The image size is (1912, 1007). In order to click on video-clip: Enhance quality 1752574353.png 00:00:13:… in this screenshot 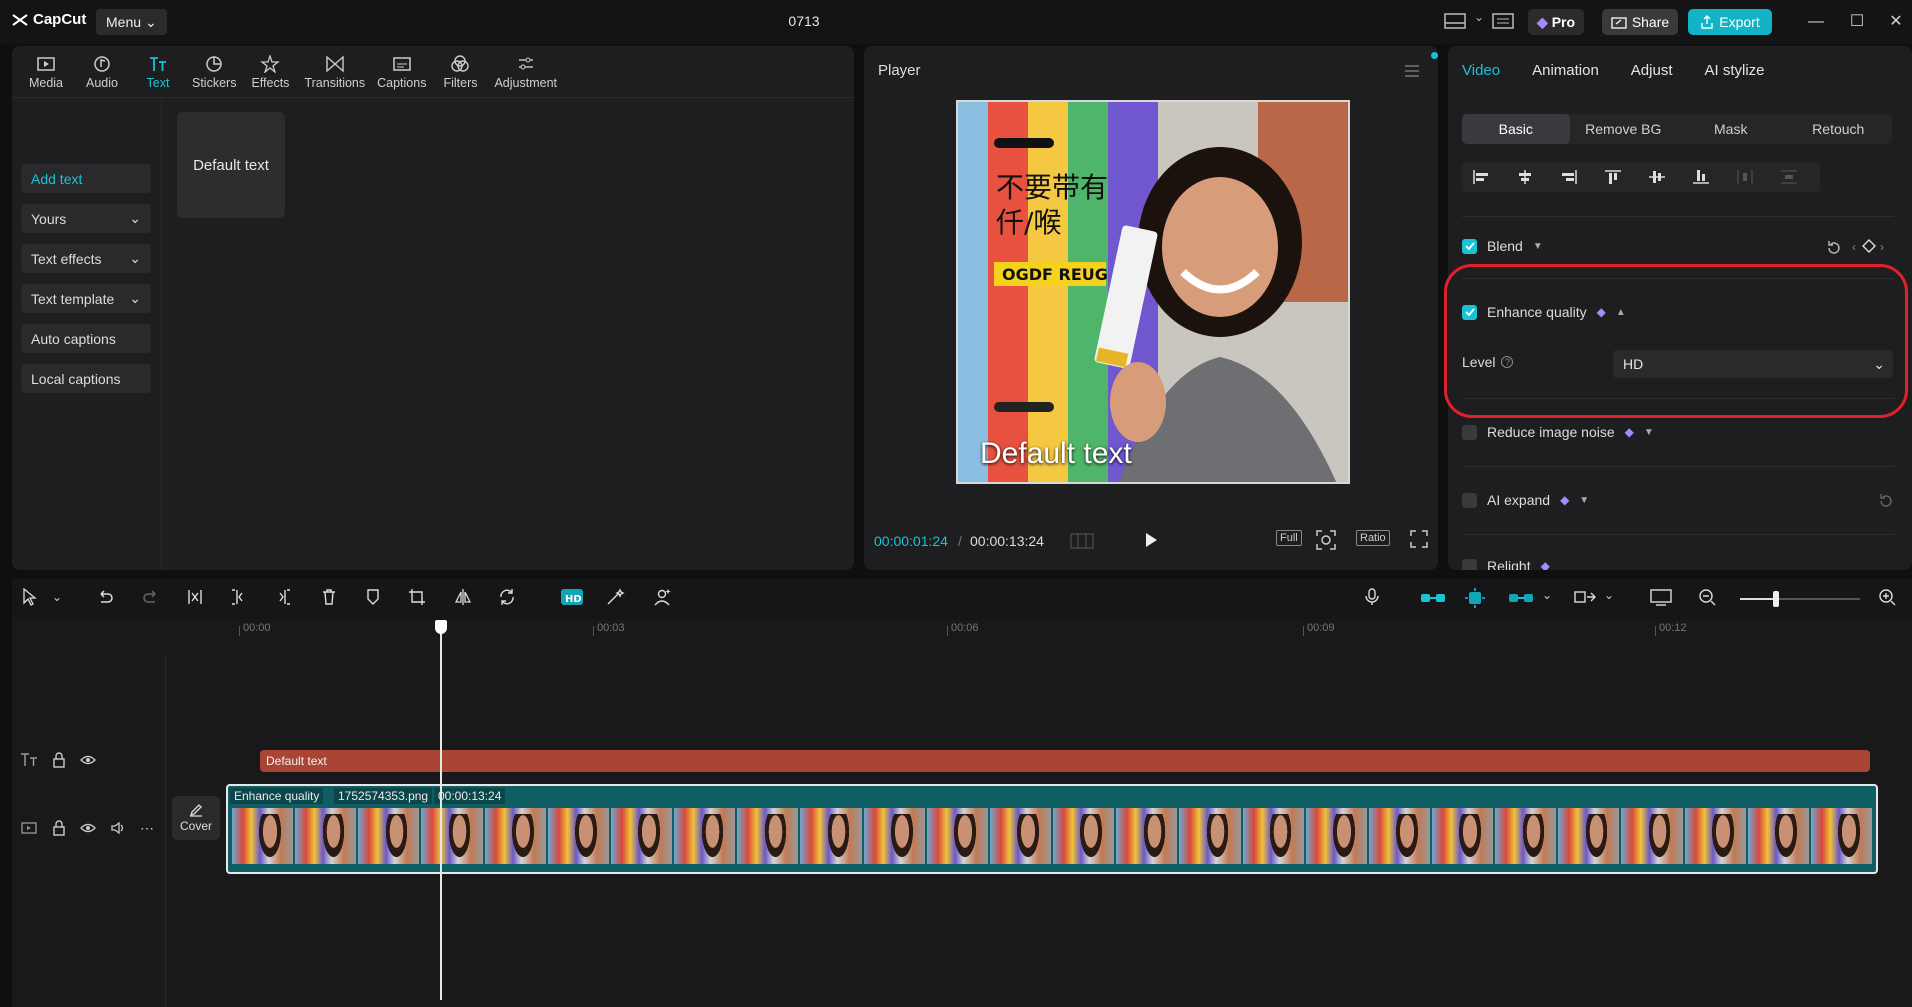, I will do `click(1052, 829)`.